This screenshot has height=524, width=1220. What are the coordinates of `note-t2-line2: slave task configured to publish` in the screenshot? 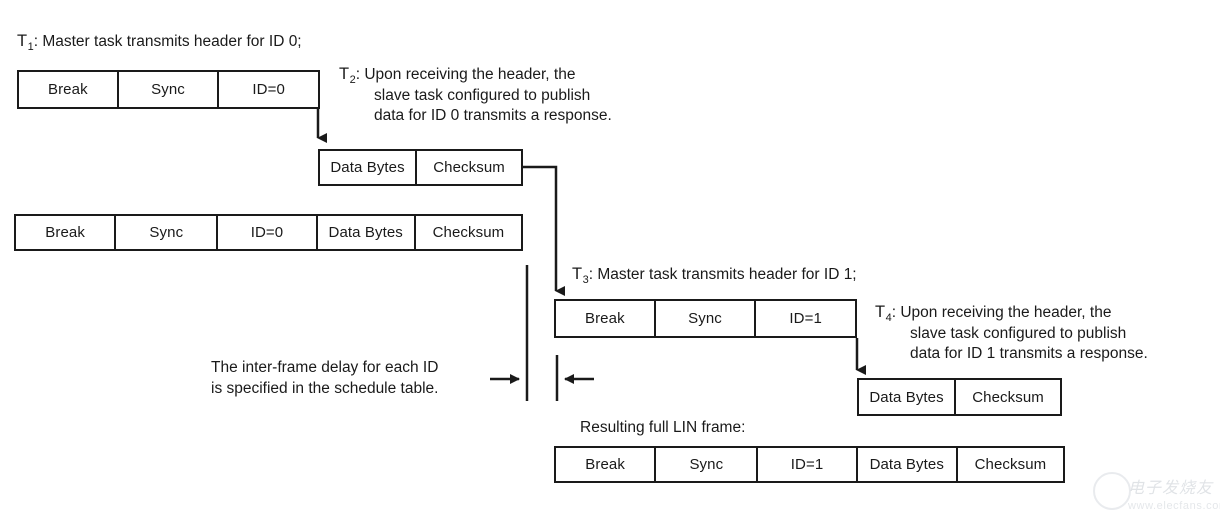 It's located at (482, 95).